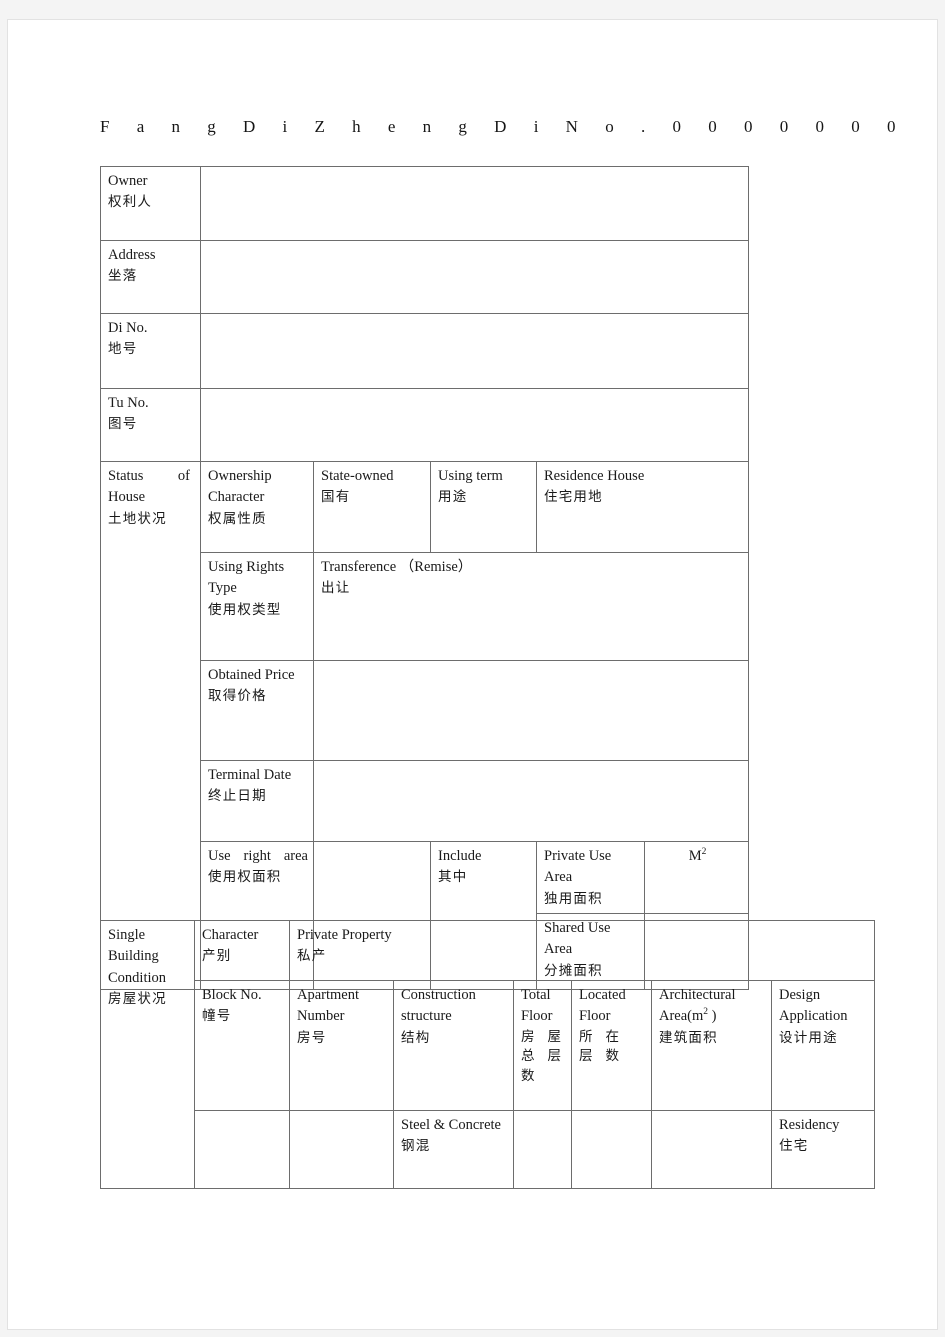 This screenshot has height=1337, width=945. Describe the element at coordinates (123, 424) in the screenshot. I see `label-tu-no-cn: 图号` at that location.